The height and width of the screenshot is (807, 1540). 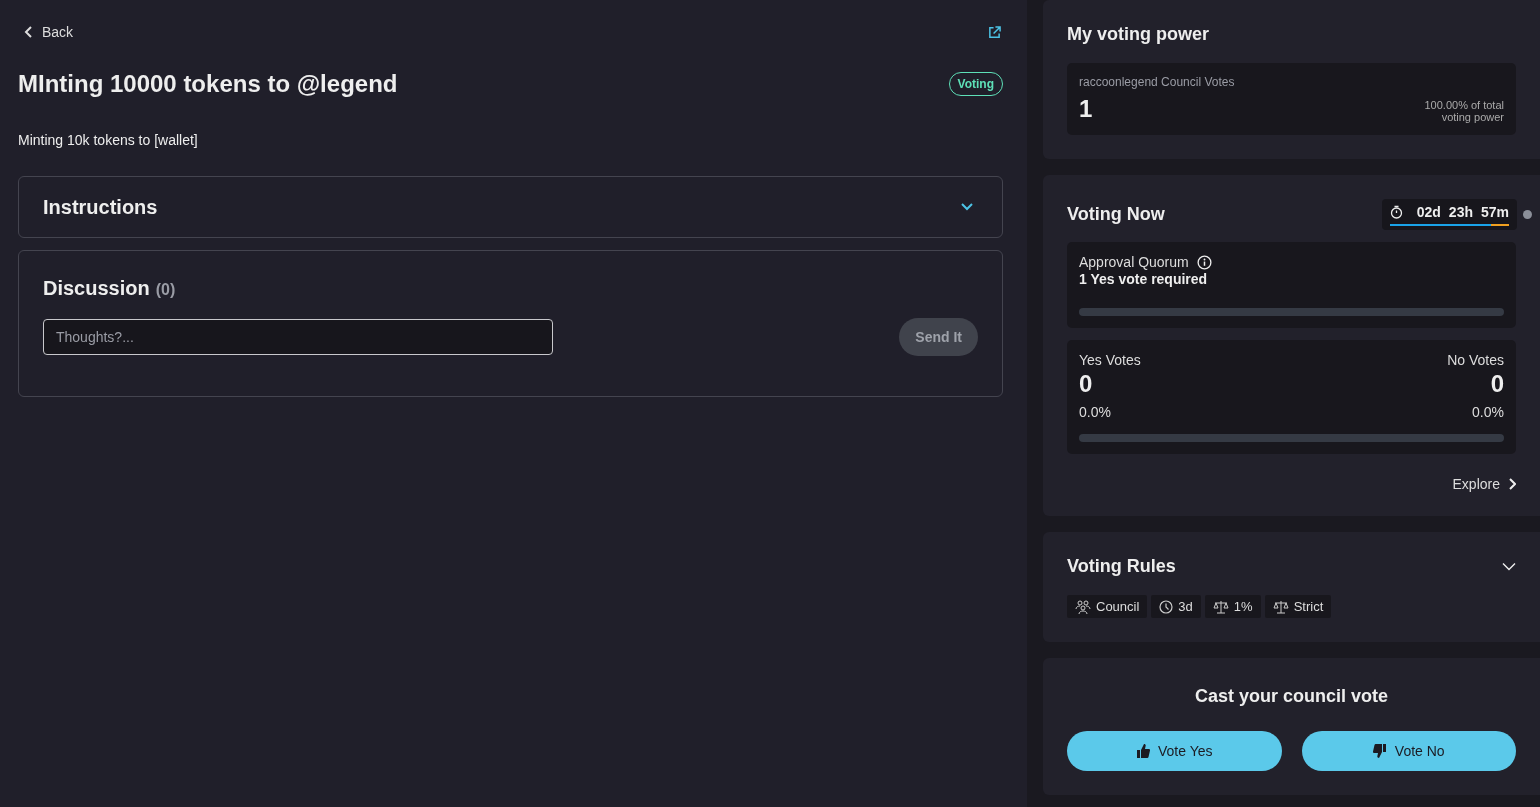 What do you see at coordinates (1428, 212) in the screenshot?
I see `days-left: 02d` at bounding box center [1428, 212].